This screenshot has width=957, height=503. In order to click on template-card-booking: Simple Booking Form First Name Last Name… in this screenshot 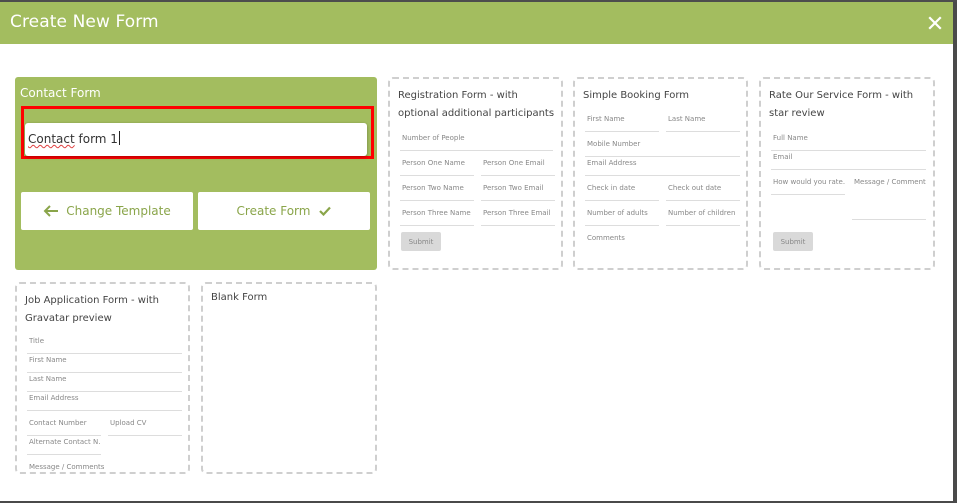, I will do `click(660, 173)`.